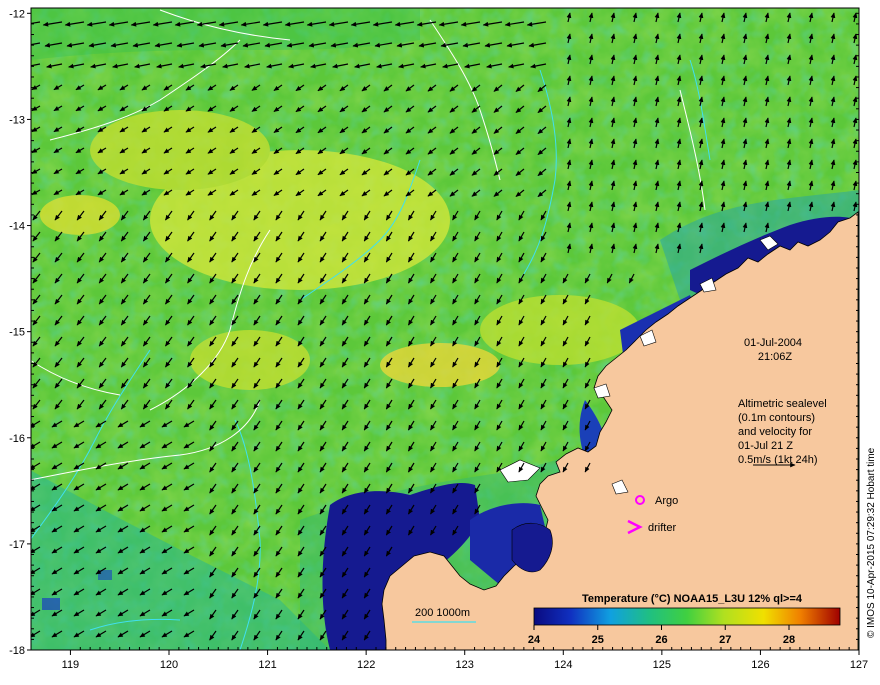 This screenshot has height=685, width=880. I want to click on colorbar-tick-label: 26, so click(661, 640).